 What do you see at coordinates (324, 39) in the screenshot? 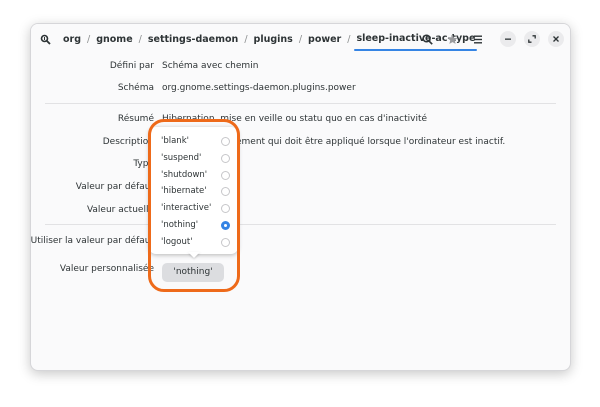
I see `crumb-power: power` at bounding box center [324, 39].